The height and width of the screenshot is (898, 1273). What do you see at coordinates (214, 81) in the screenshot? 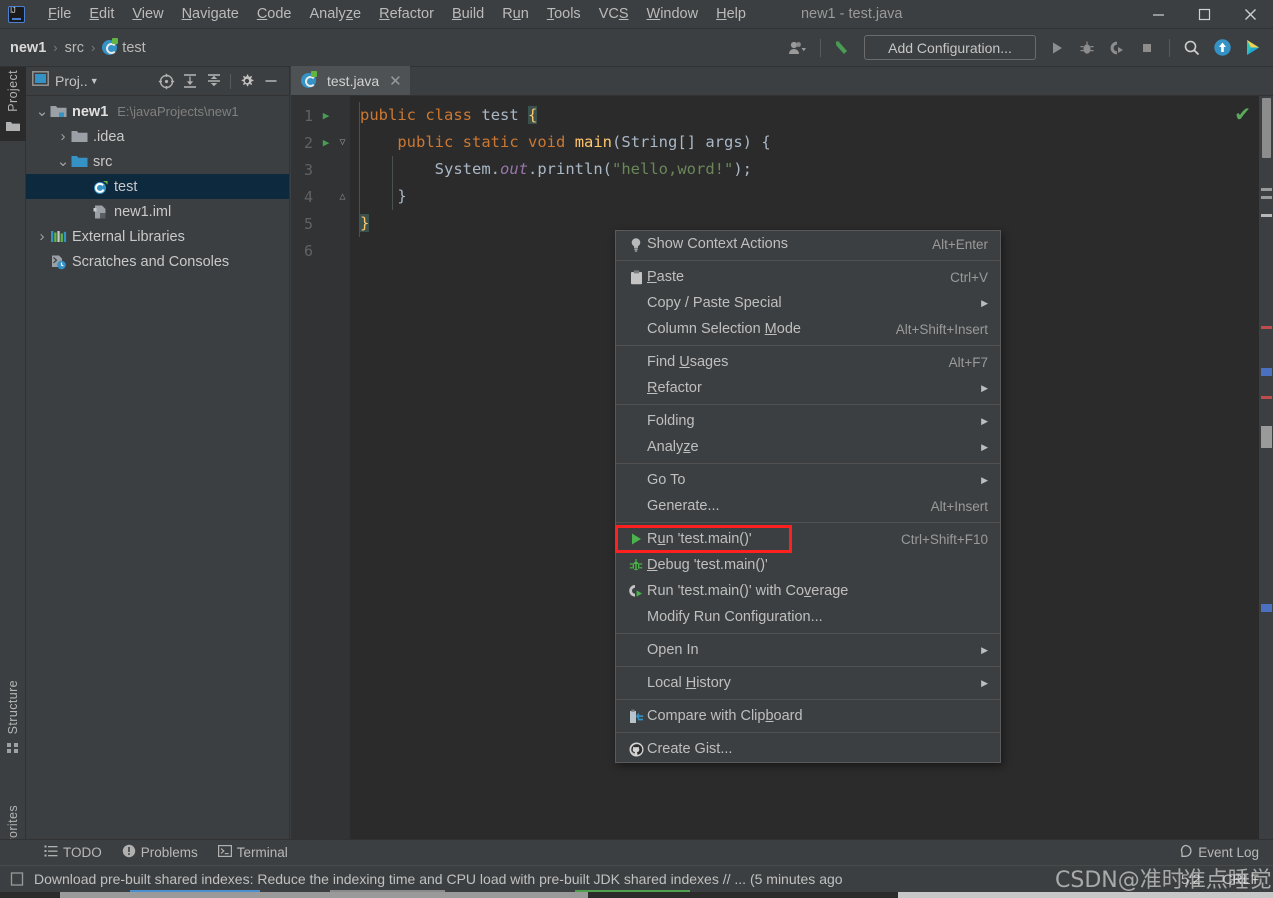
I see `collapse-all-icon` at bounding box center [214, 81].